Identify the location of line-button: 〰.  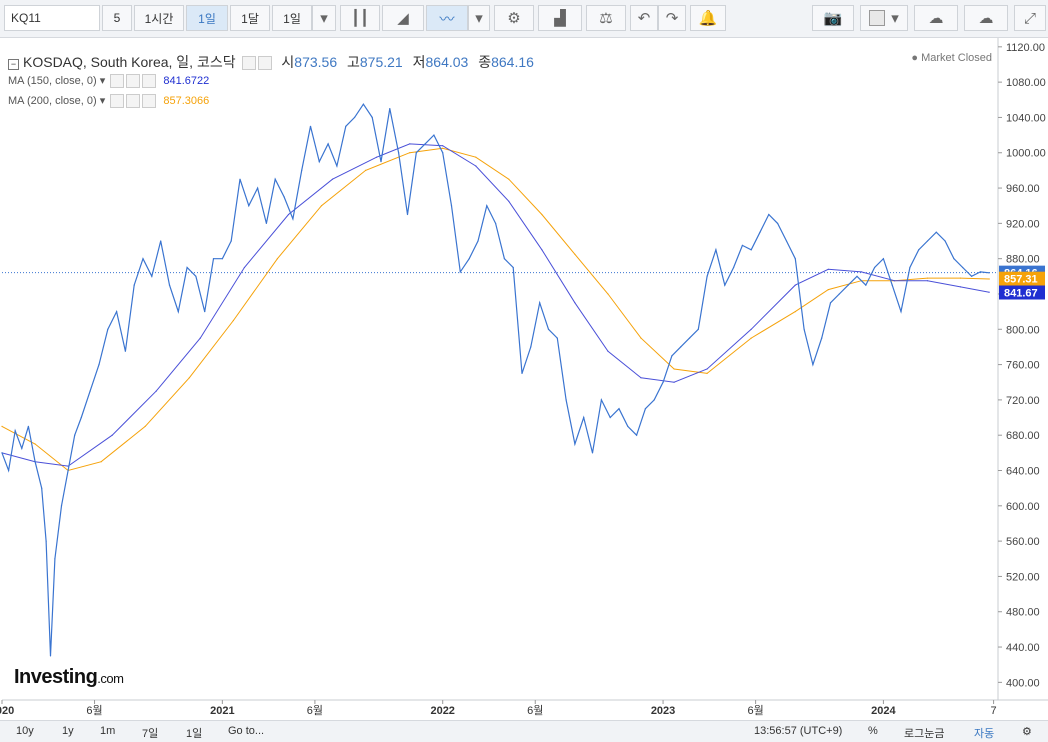
(447, 18).